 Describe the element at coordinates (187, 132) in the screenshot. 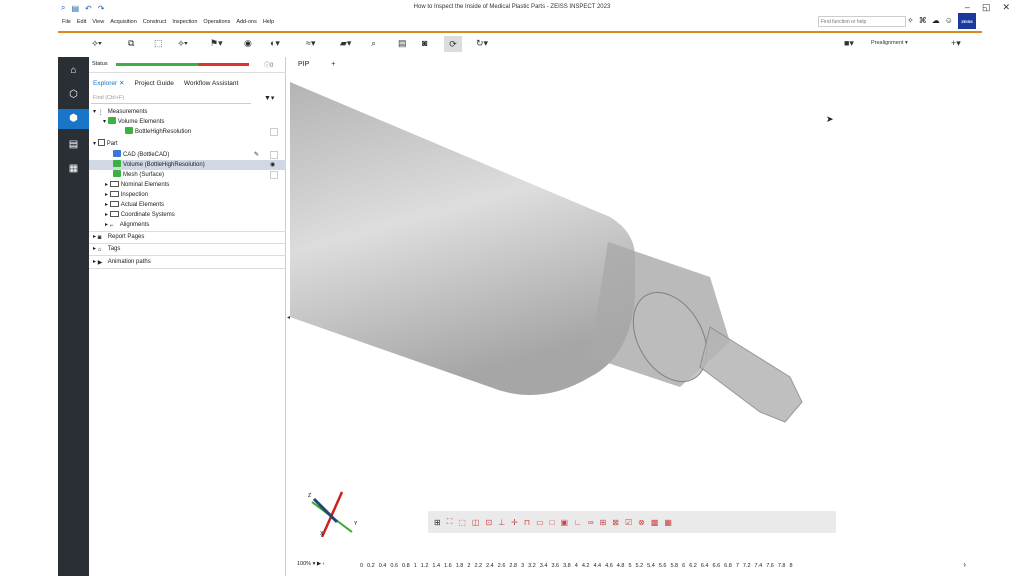

I see `tree-item-bottlehighresolution: BottleHighResolution` at that location.